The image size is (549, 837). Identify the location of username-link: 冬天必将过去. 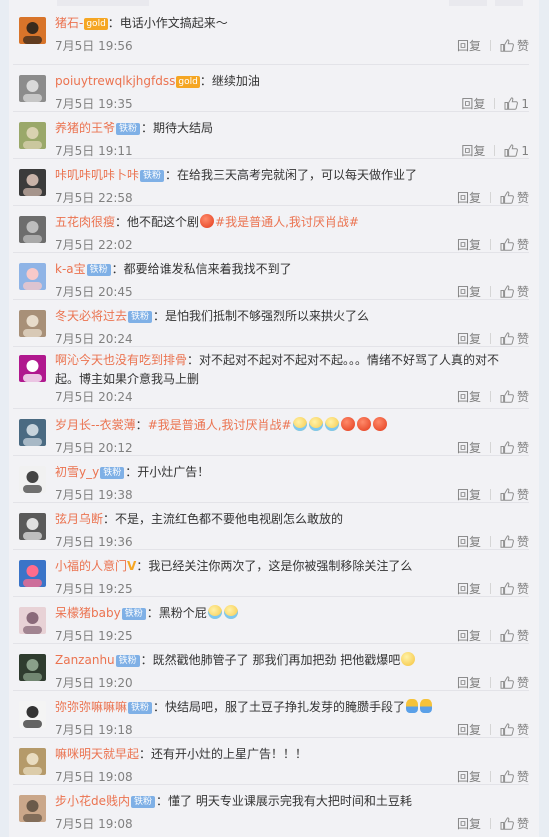
(91, 316).